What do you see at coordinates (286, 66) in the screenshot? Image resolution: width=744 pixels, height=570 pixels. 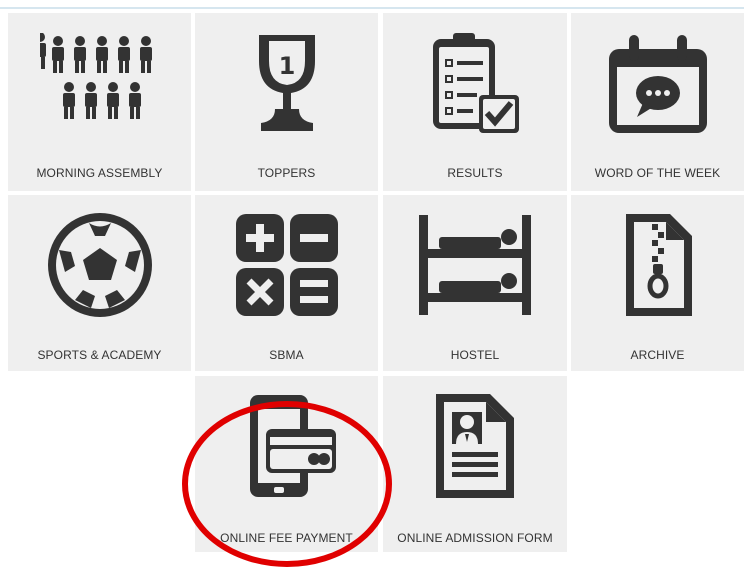 I see `svg-text: 1` at bounding box center [286, 66].